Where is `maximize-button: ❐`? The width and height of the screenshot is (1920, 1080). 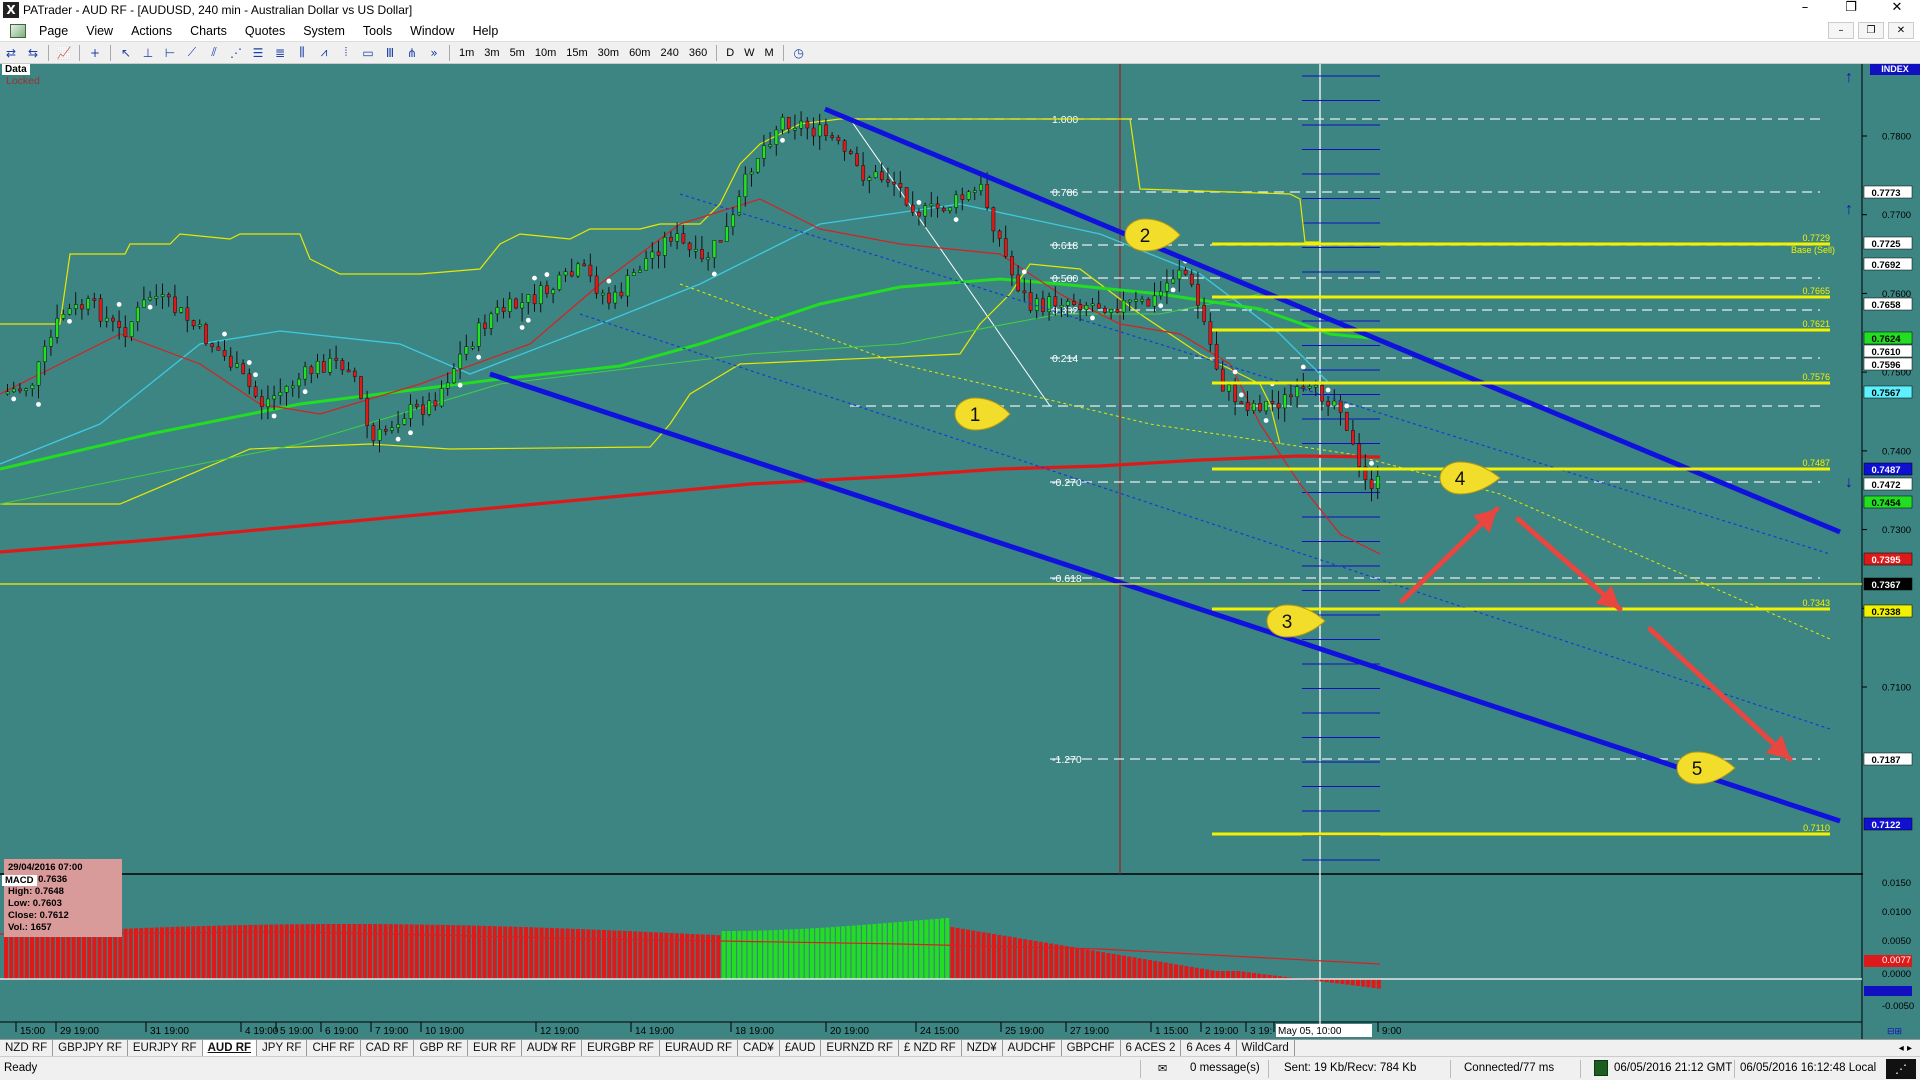 maximize-button: ❐ is located at coordinates (1851, 10).